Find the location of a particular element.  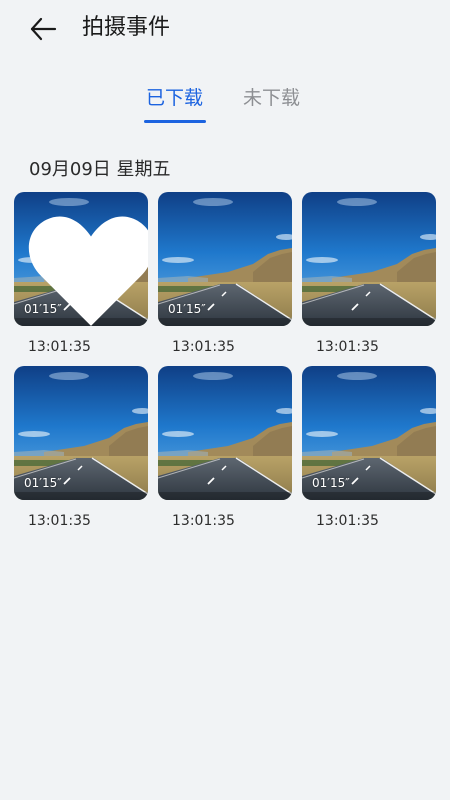

active-tab-indicator is located at coordinates (175, 121).